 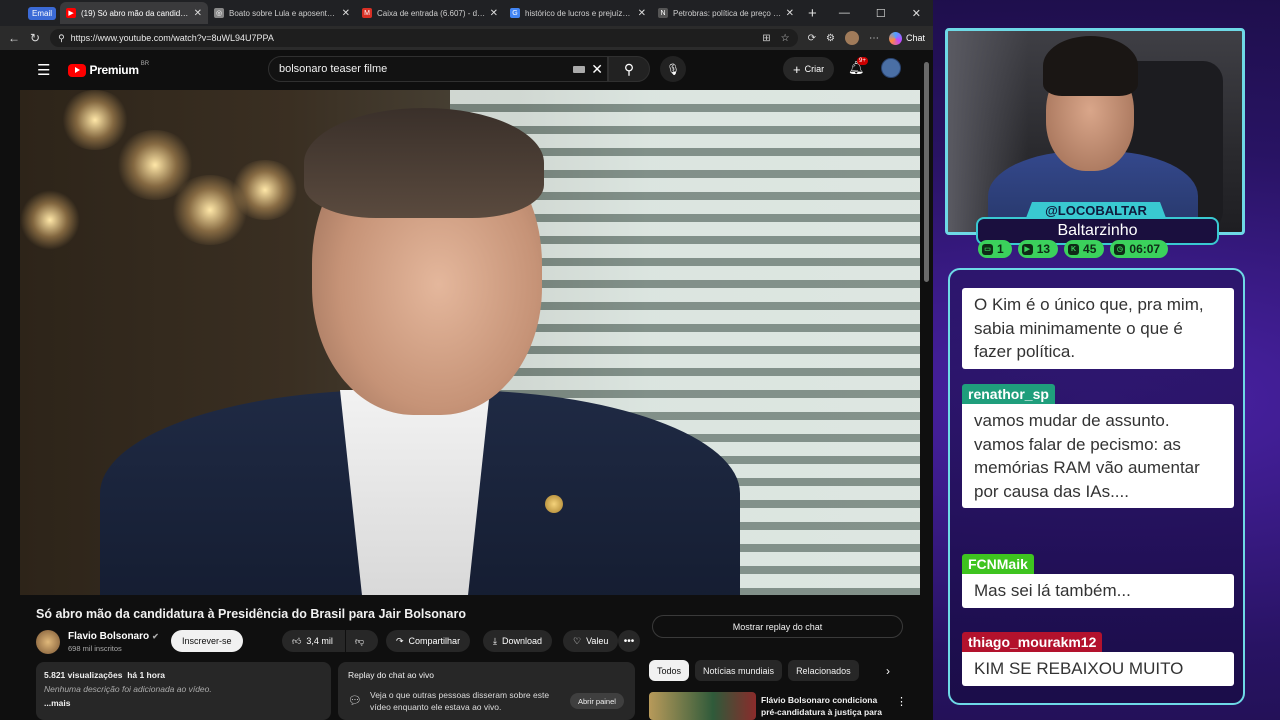 I want to click on like-button: 👍︎ 3,4 mil, so click(x=313, y=641).